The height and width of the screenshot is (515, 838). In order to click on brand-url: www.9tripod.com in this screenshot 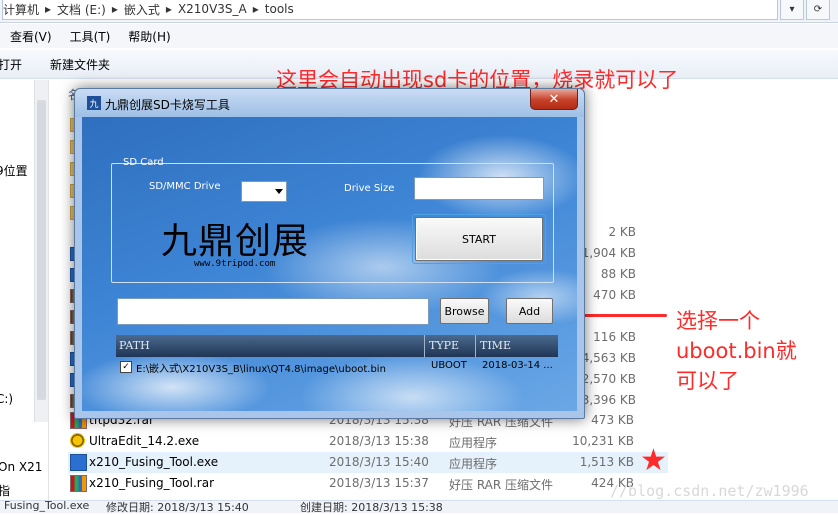, I will do `click(235, 264)`.